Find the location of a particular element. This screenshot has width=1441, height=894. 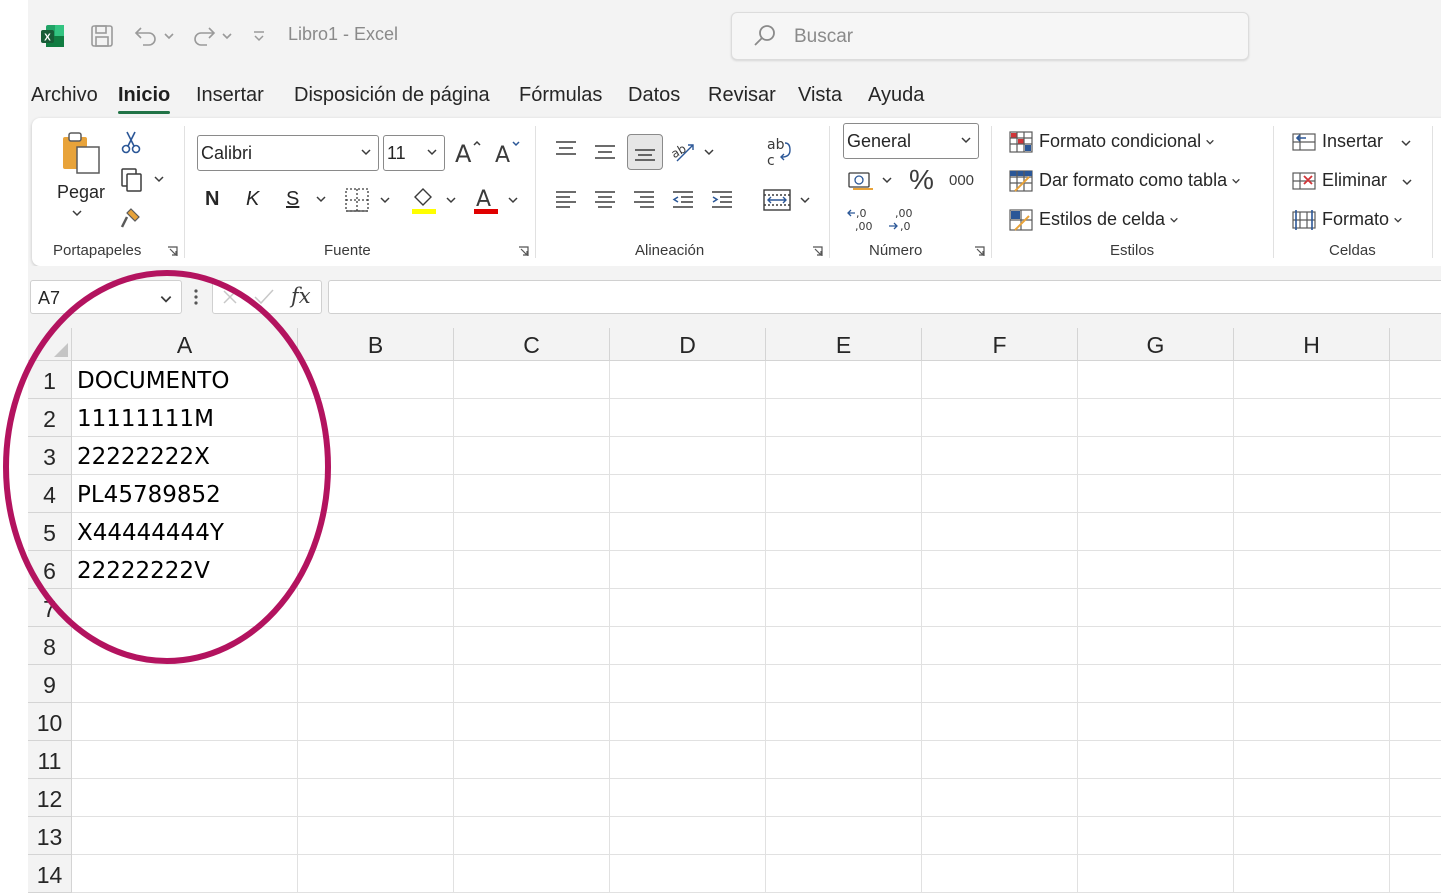

cell-b9 is located at coordinates (376, 684).